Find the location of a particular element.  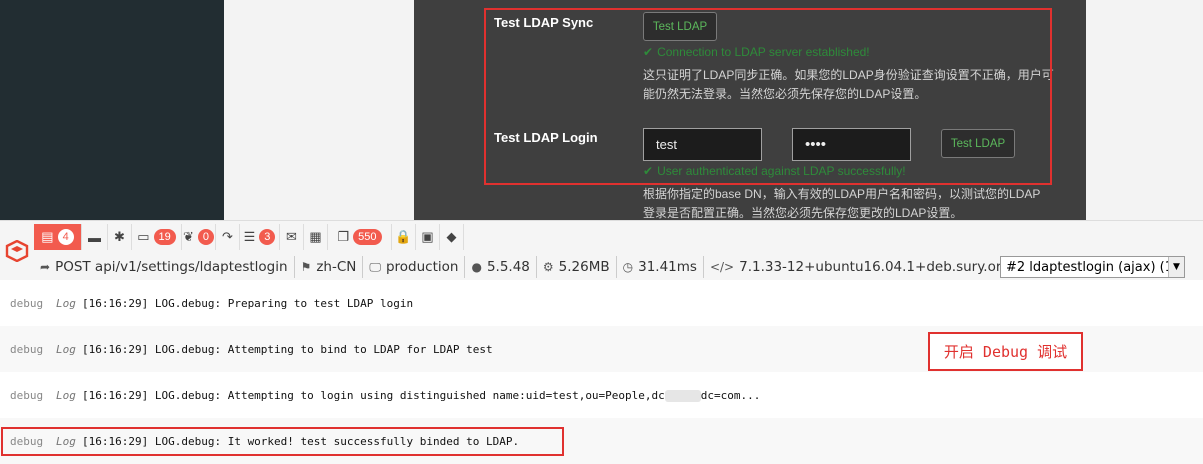

debugbar-tab-request: ▦ is located at coordinates (316, 237).